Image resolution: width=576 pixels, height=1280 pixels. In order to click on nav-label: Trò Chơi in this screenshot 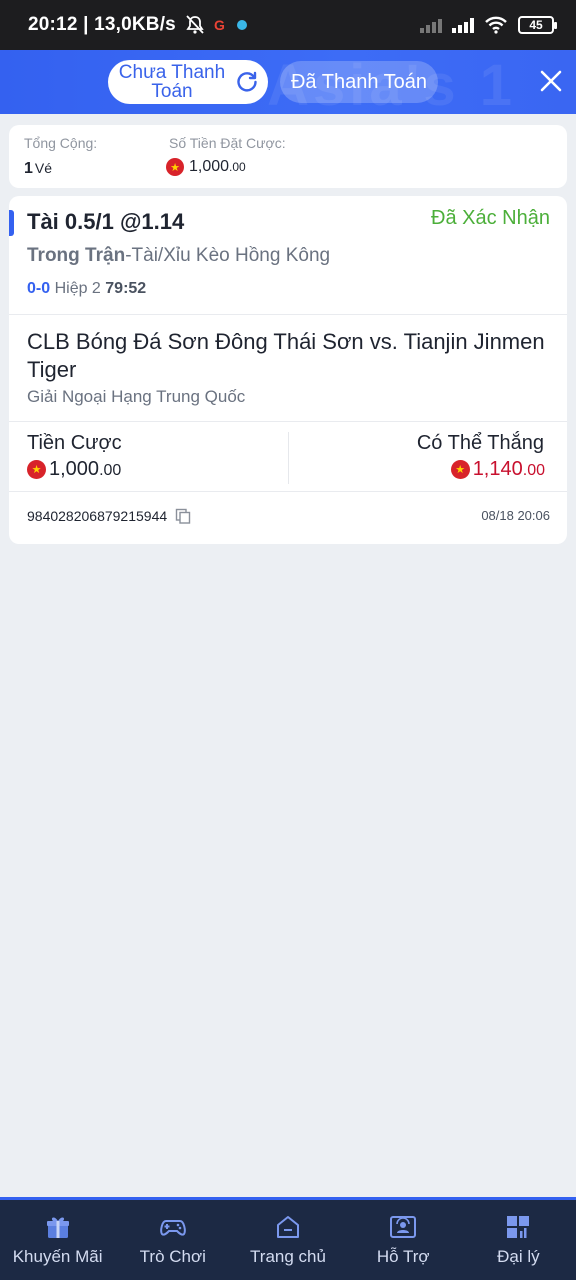, I will do `click(172, 1256)`.